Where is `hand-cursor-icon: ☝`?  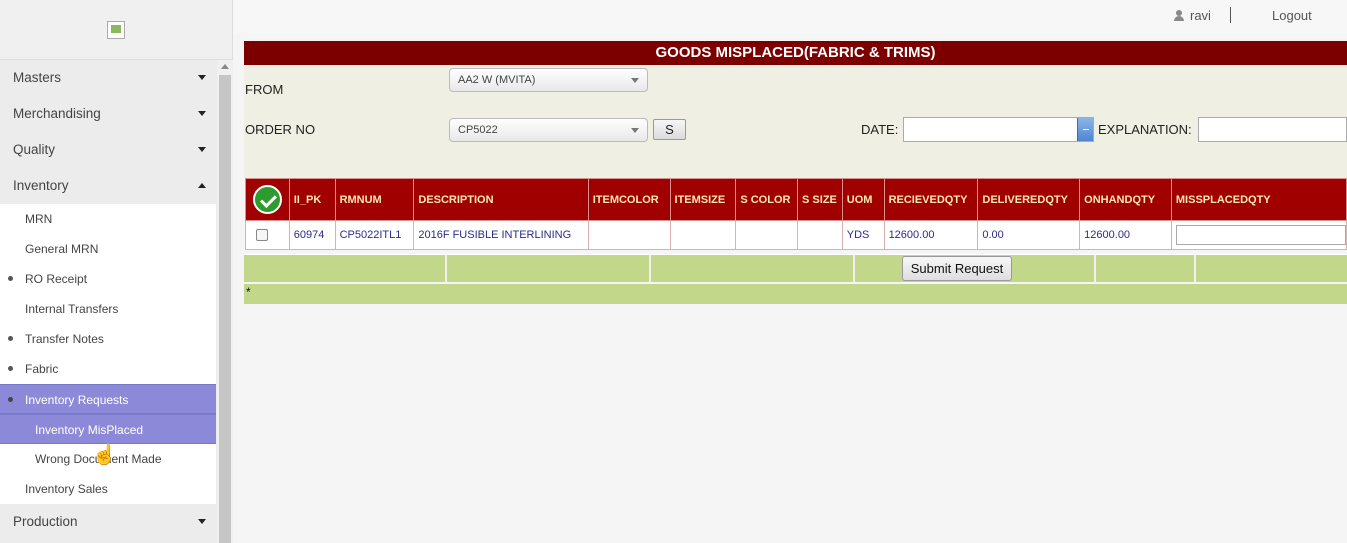
hand-cursor-icon: ☝ is located at coordinates (104, 455).